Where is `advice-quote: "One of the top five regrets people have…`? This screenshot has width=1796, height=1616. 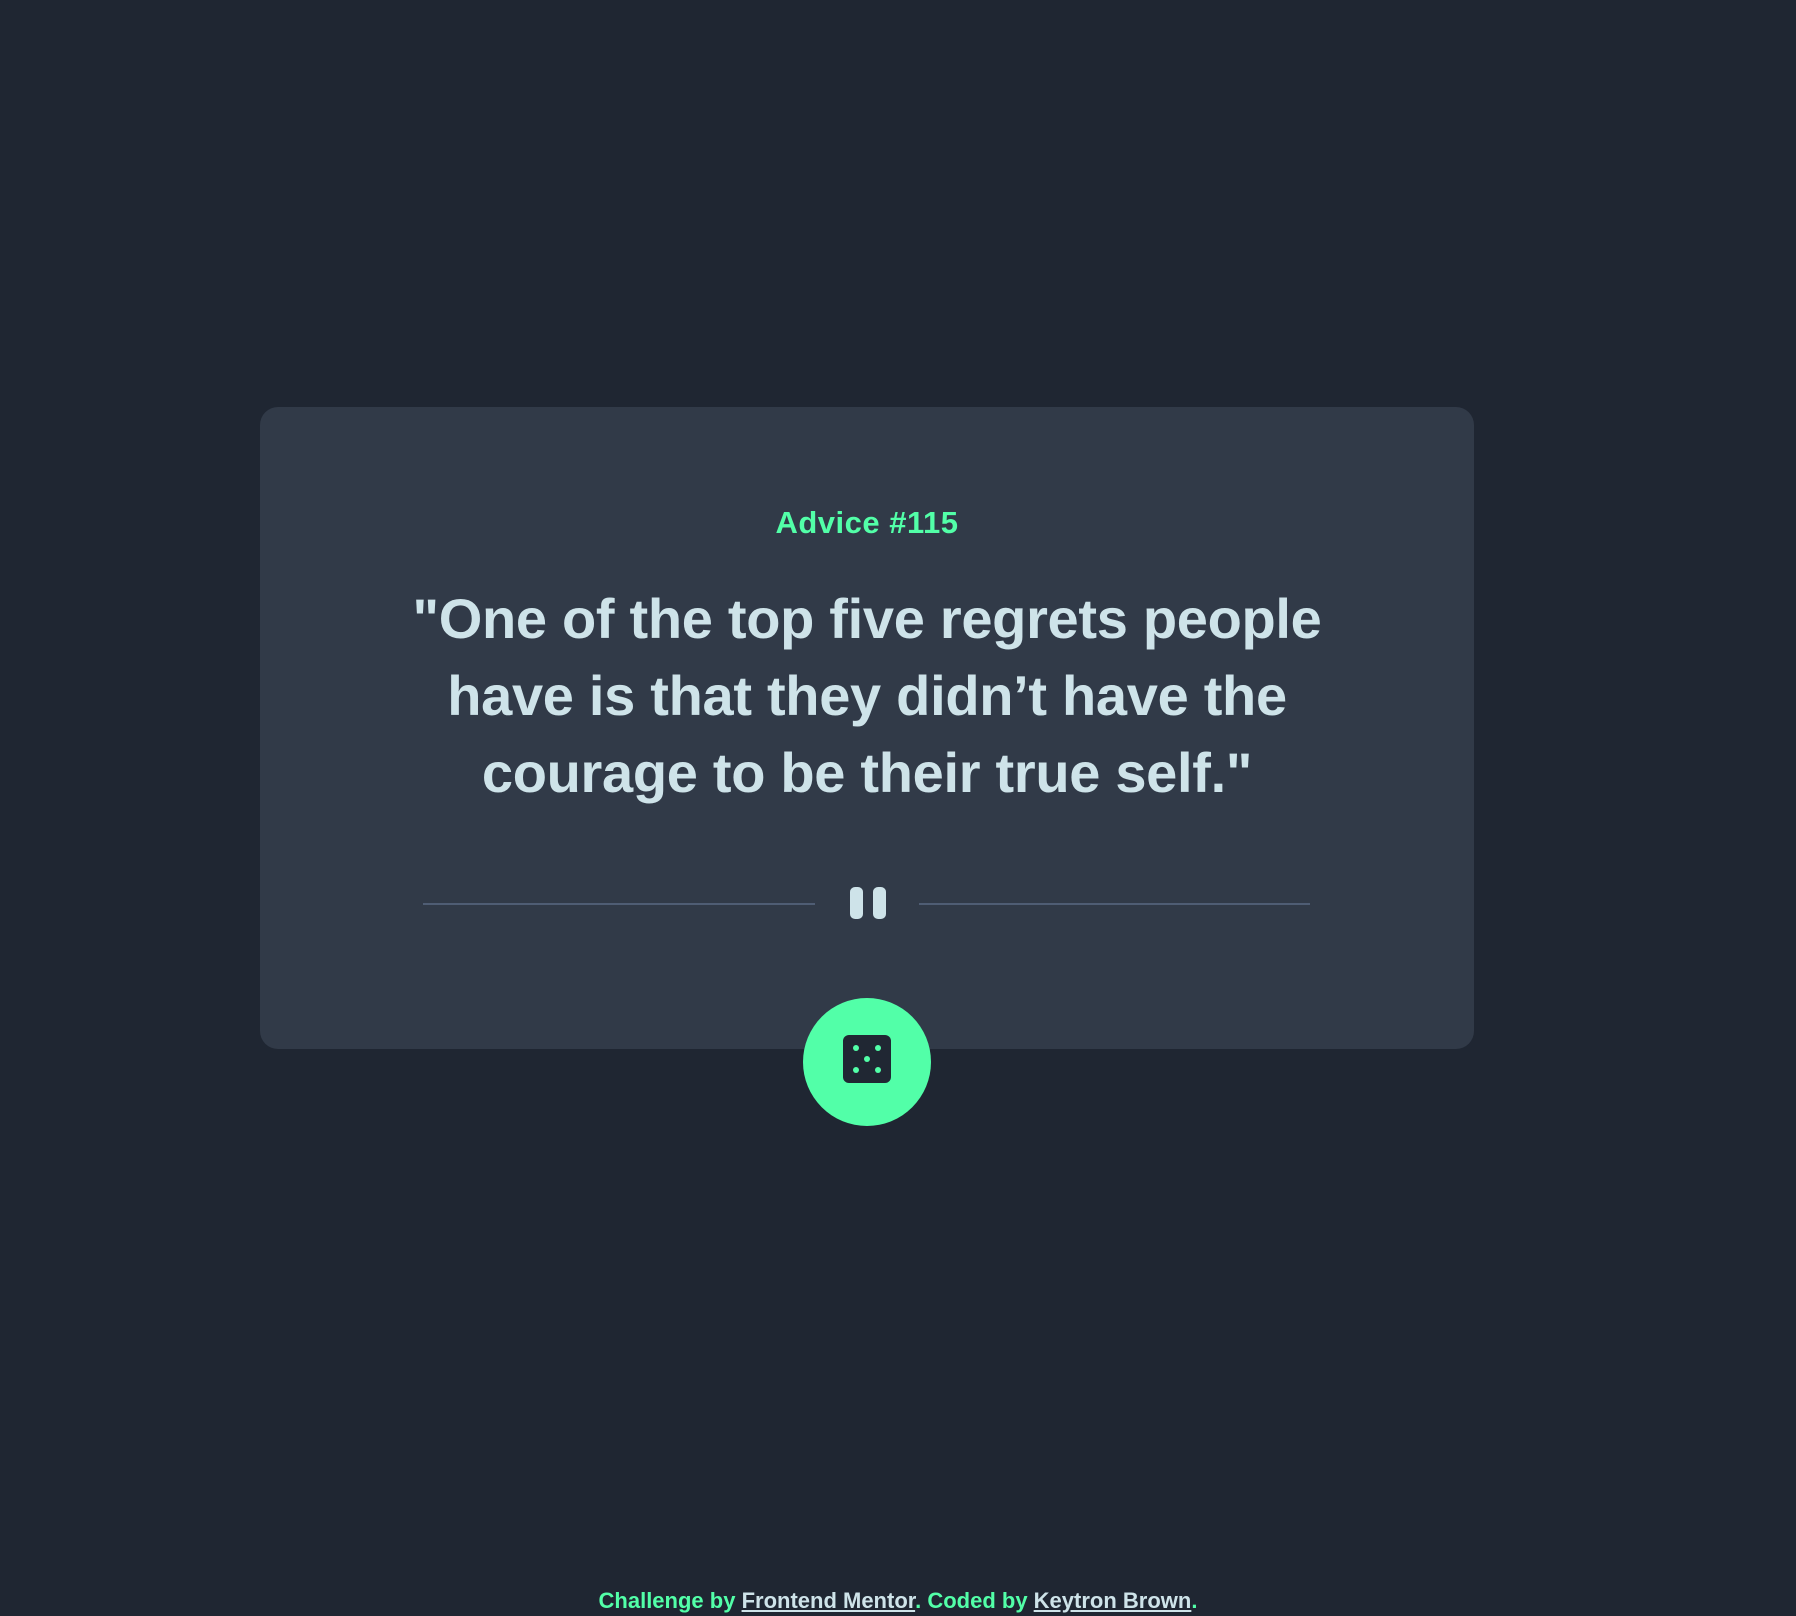
advice-quote: "One of the top five regrets people have… is located at coordinates (867, 695).